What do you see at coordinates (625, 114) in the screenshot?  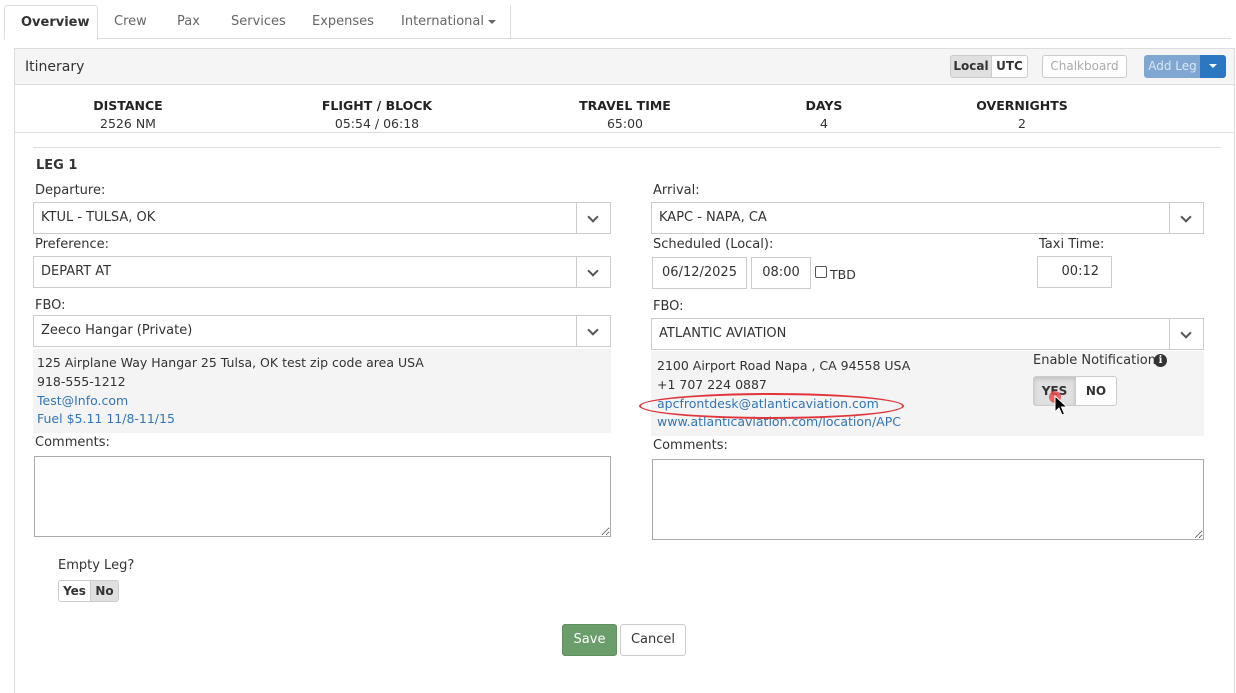 I see `stat-travel-time: TRAVEL TIME 65:00` at bounding box center [625, 114].